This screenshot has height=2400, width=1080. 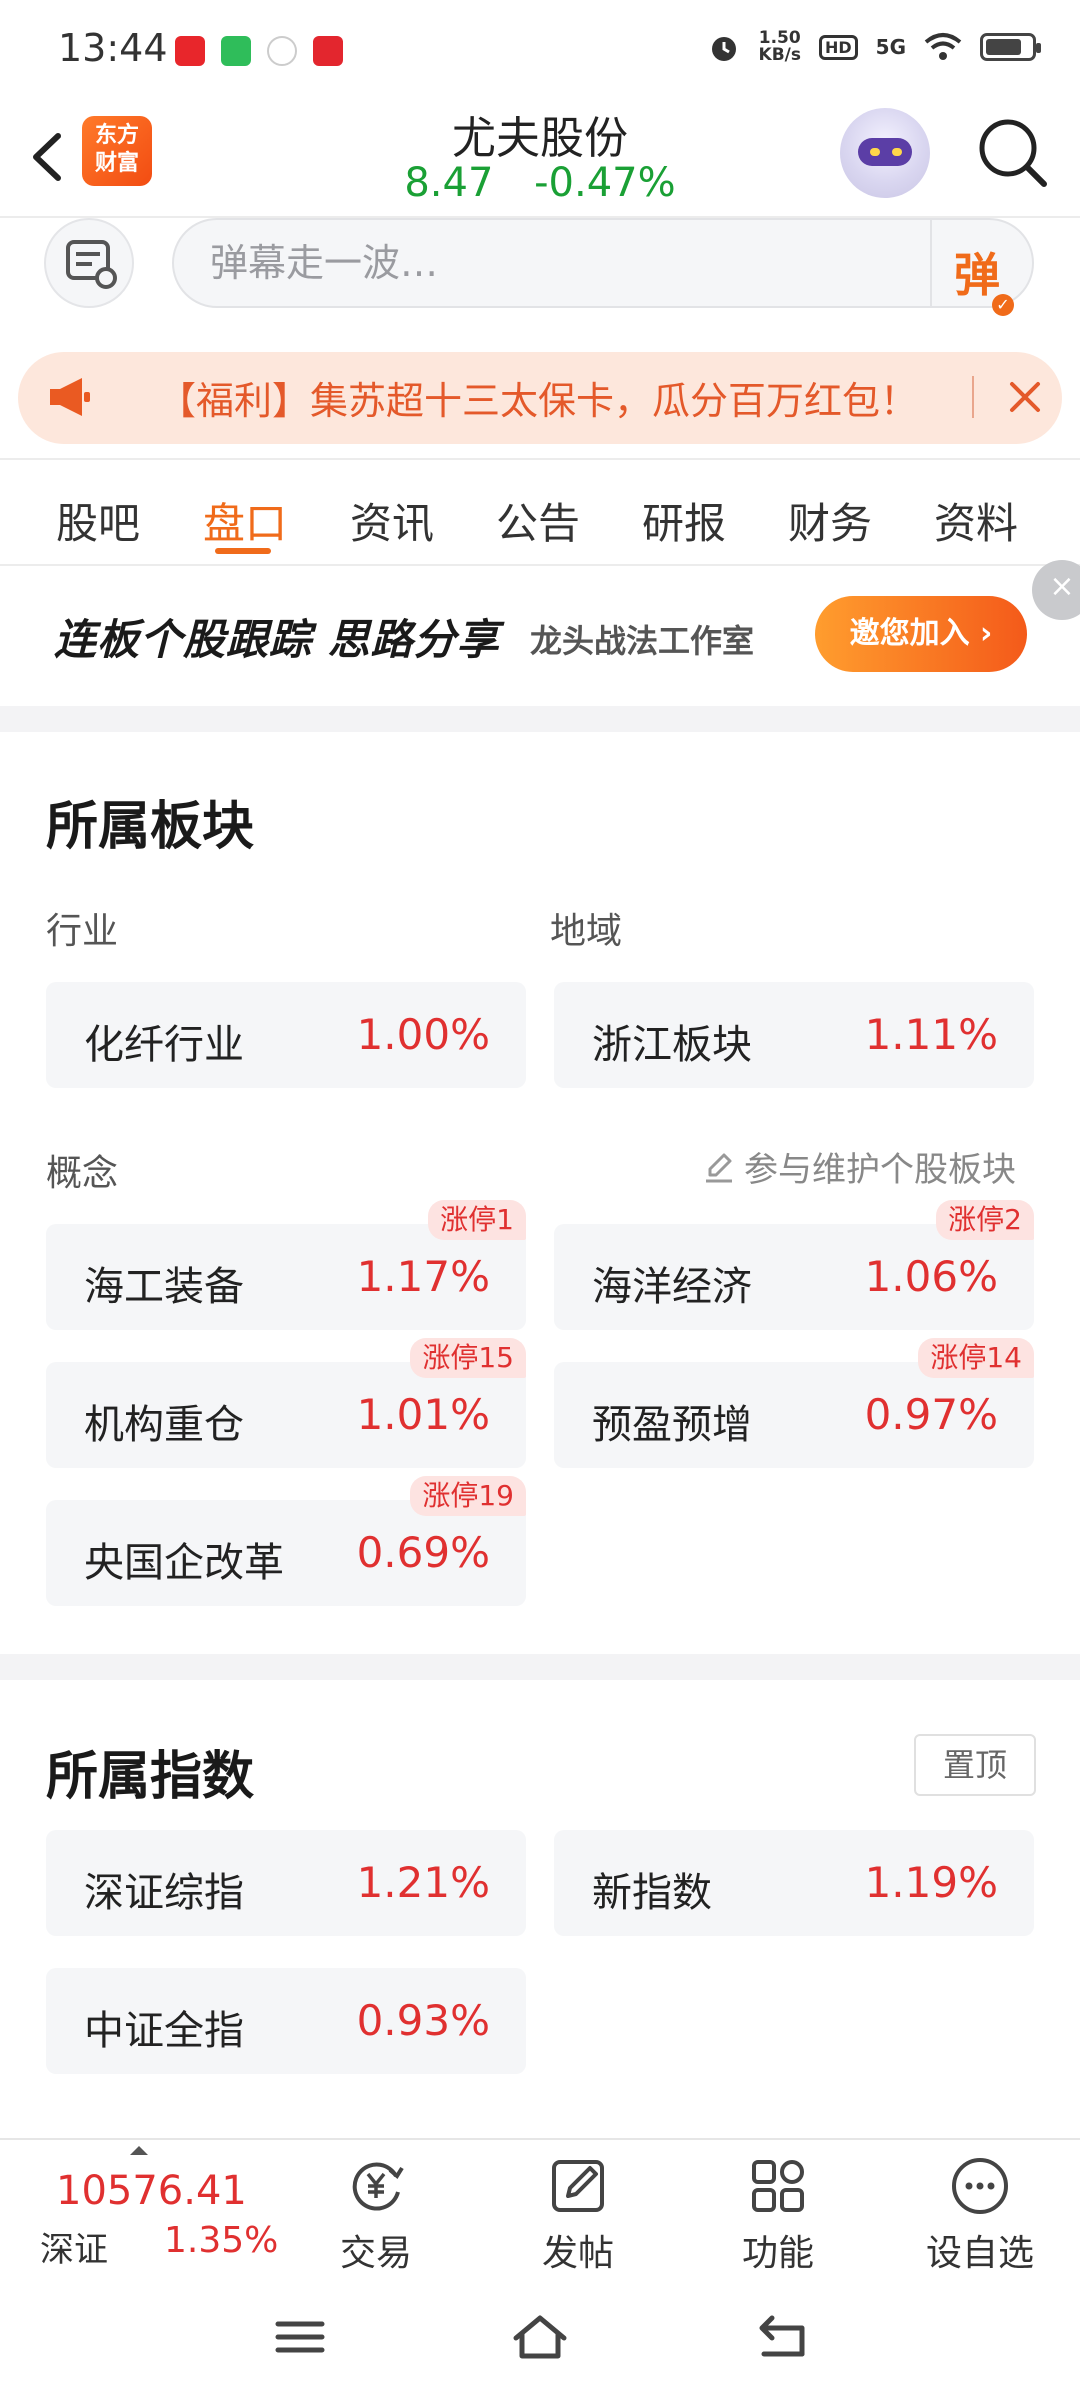 I want to click on trade-button: 交易, so click(x=376, y=2215).